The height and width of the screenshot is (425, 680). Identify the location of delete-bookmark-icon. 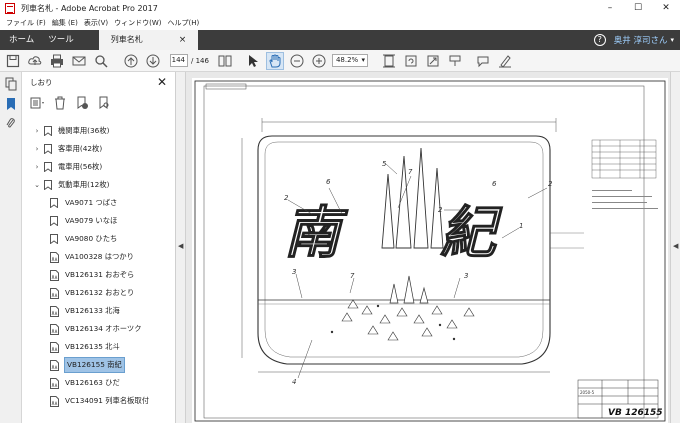
(60, 103).